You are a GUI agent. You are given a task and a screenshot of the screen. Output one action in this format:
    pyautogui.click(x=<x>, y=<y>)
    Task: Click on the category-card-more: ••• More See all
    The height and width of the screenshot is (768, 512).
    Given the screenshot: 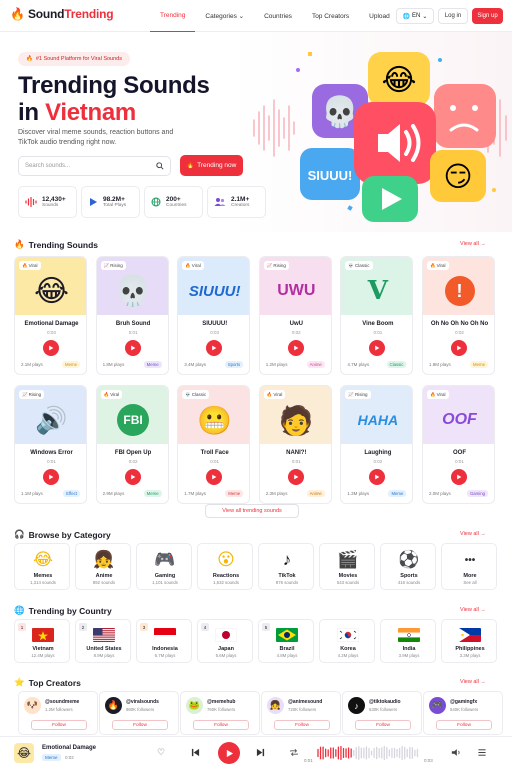 What is the action you would take?
    pyautogui.click(x=469, y=566)
    